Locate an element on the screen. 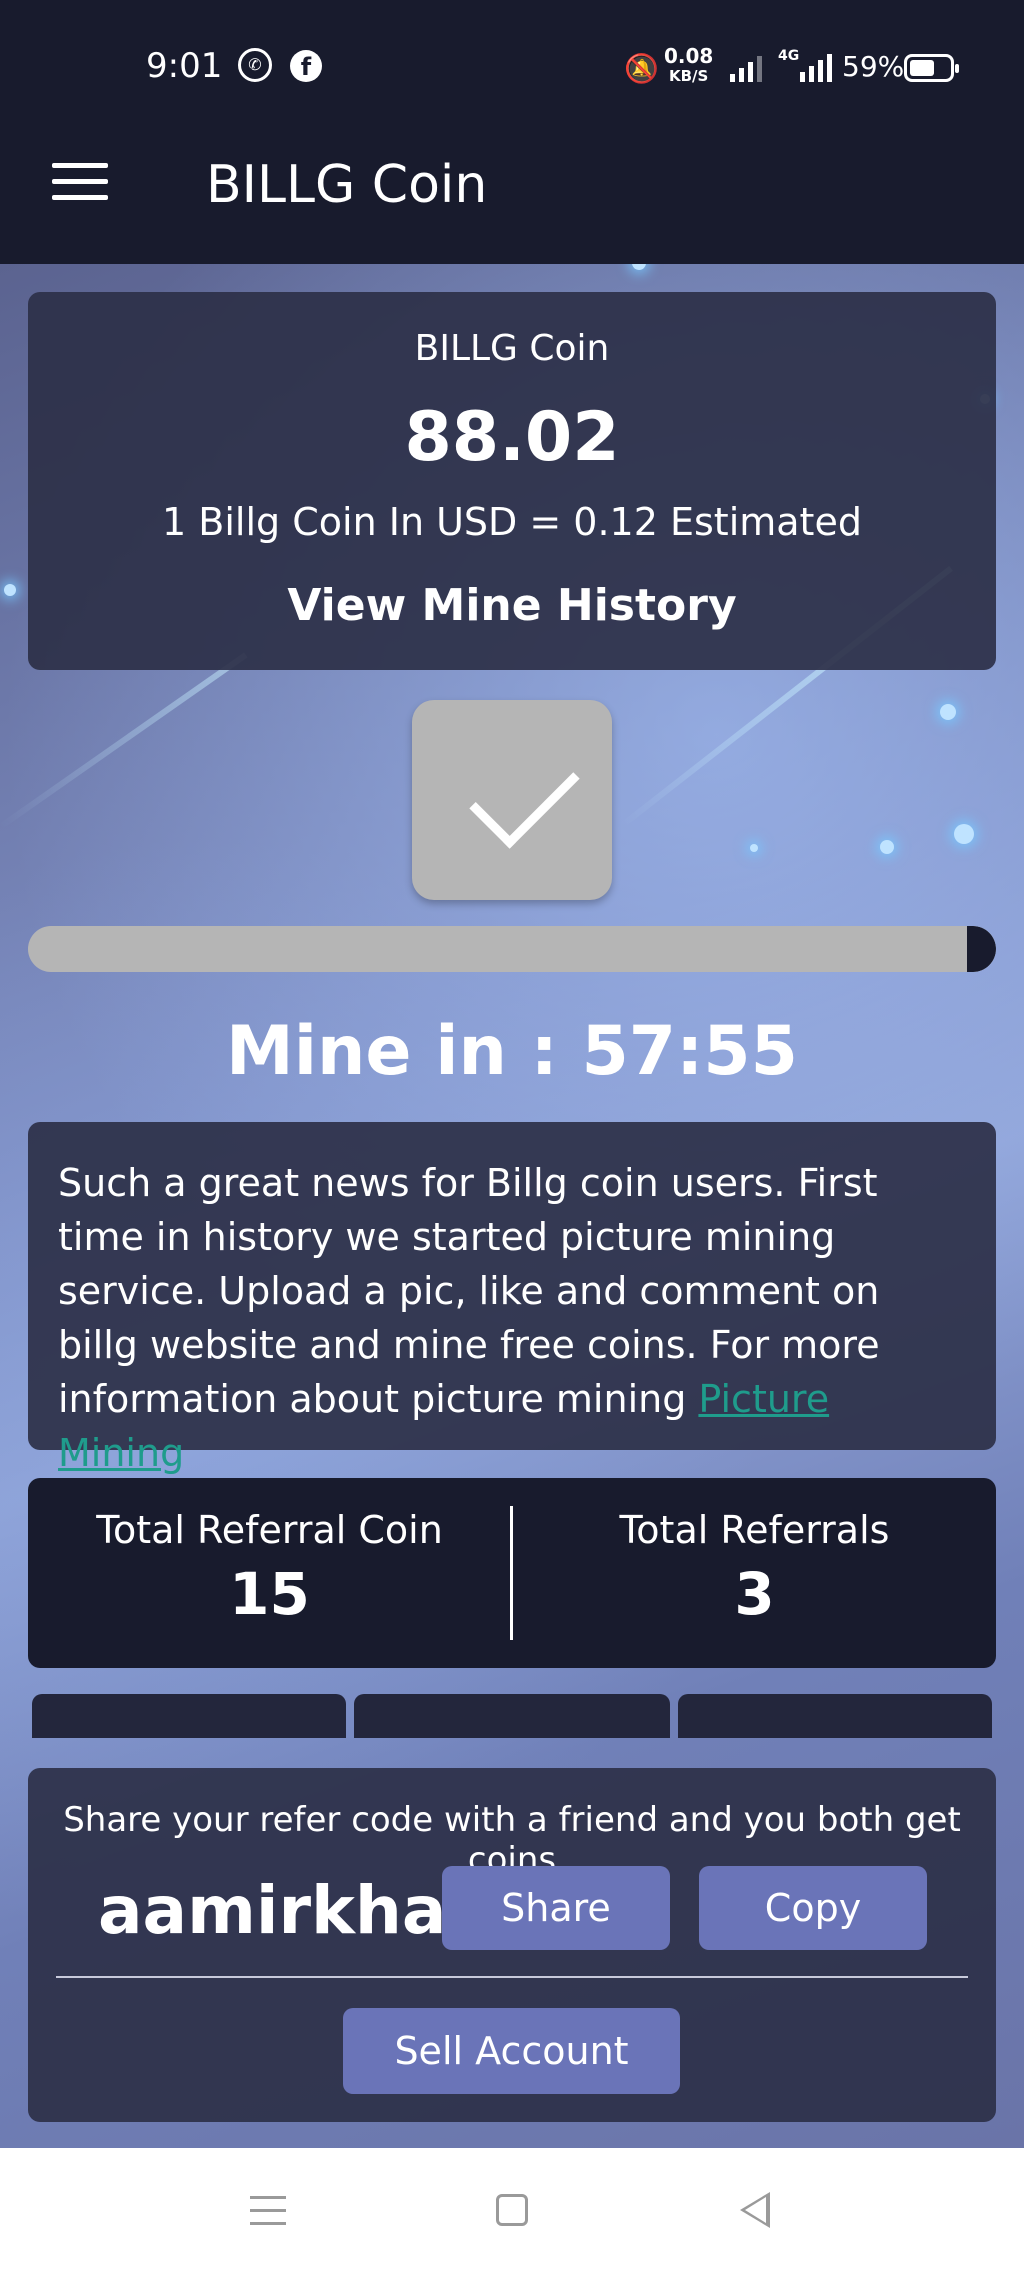 This screenshot has height=2275, width=1024. network-speed-value: 0.08 is located at coordinates (689, 56).